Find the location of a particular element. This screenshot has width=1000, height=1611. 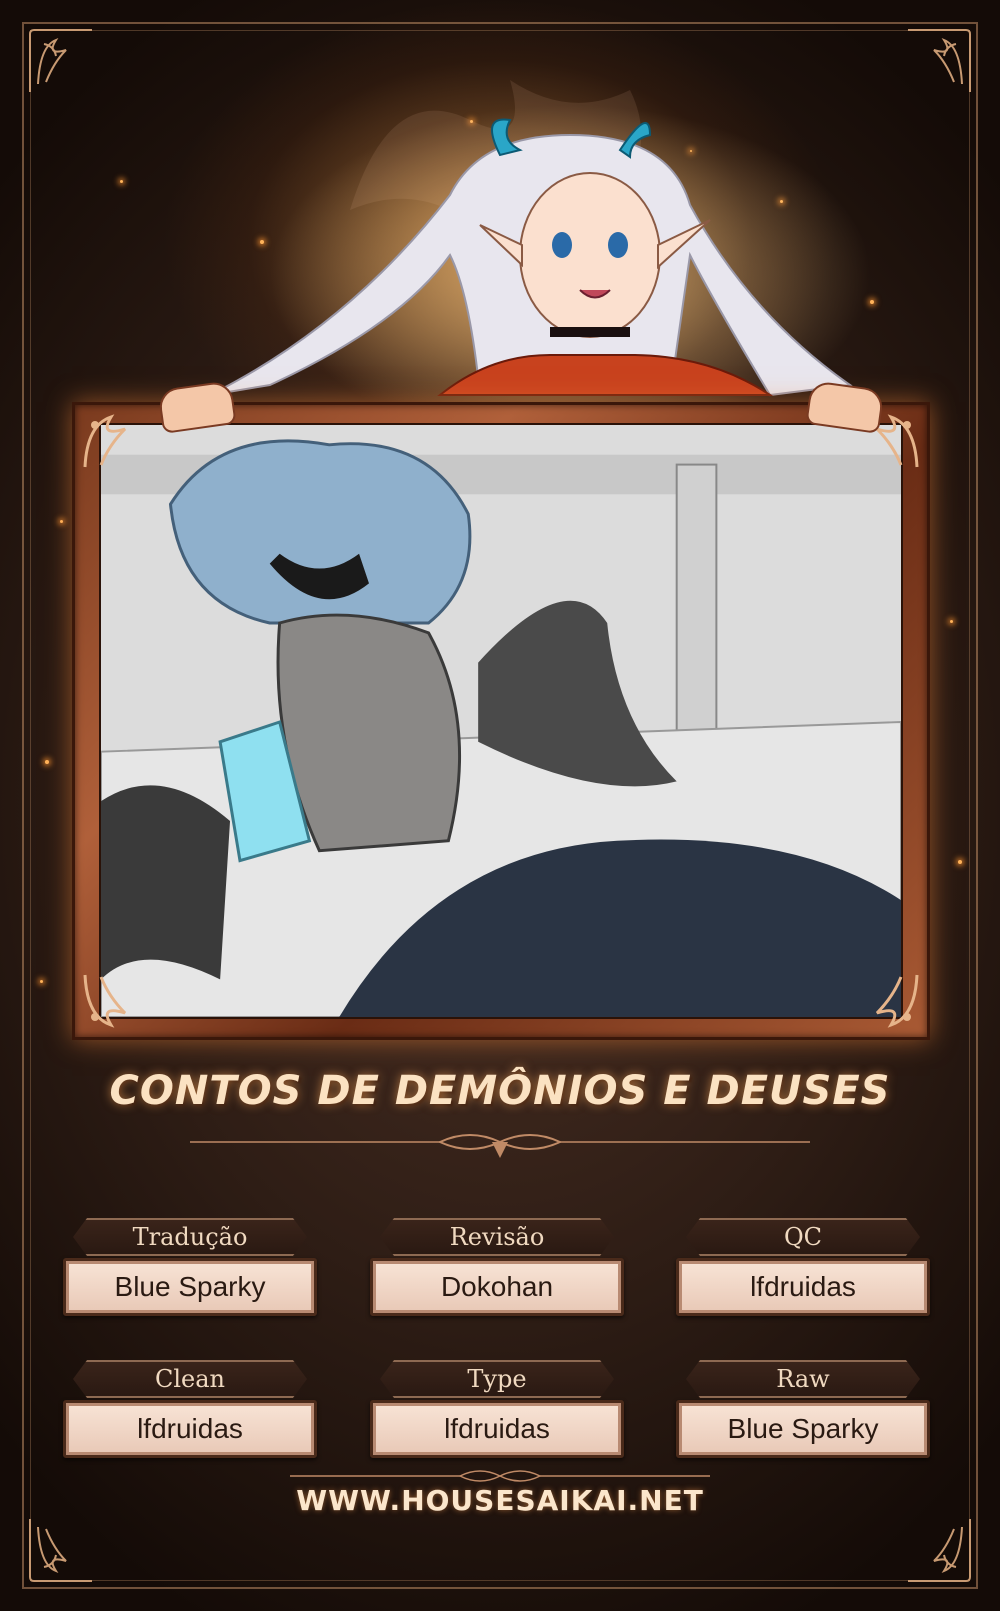

credit-translation: Tradução Blue Sparky is located at coordinates (190, 1273).